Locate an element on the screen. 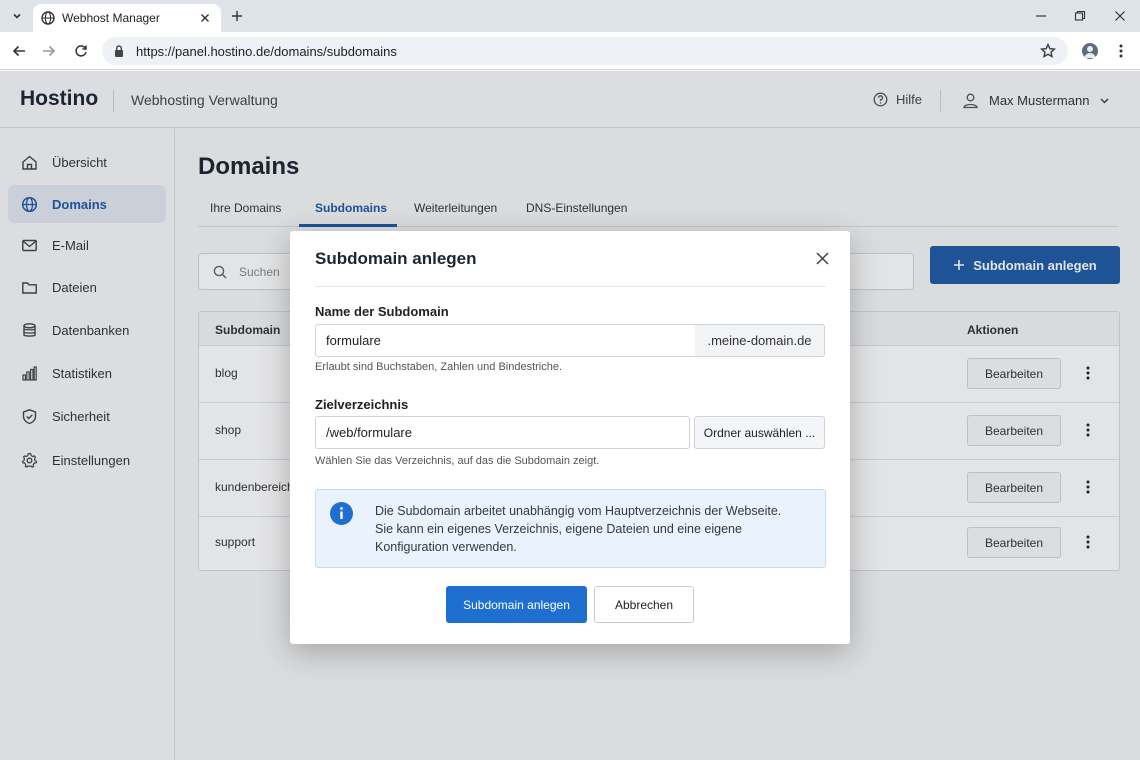 This screenshot has height=760, width=1140. browser-menu-icon is located at coordinates (1121, 51).